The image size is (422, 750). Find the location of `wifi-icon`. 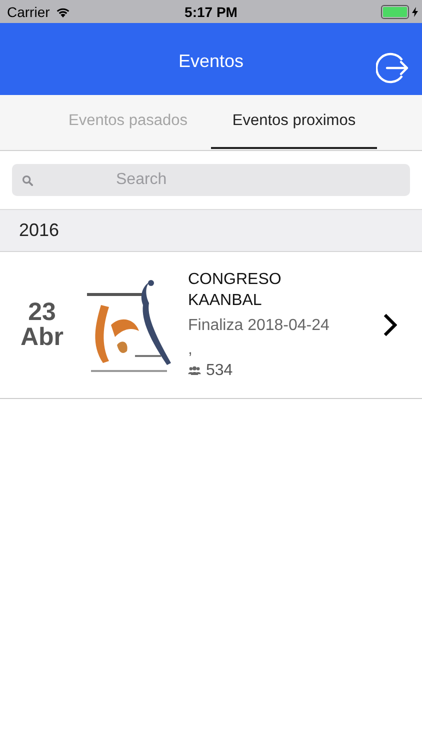

wifi-icon is located at coordinates (62, 12).